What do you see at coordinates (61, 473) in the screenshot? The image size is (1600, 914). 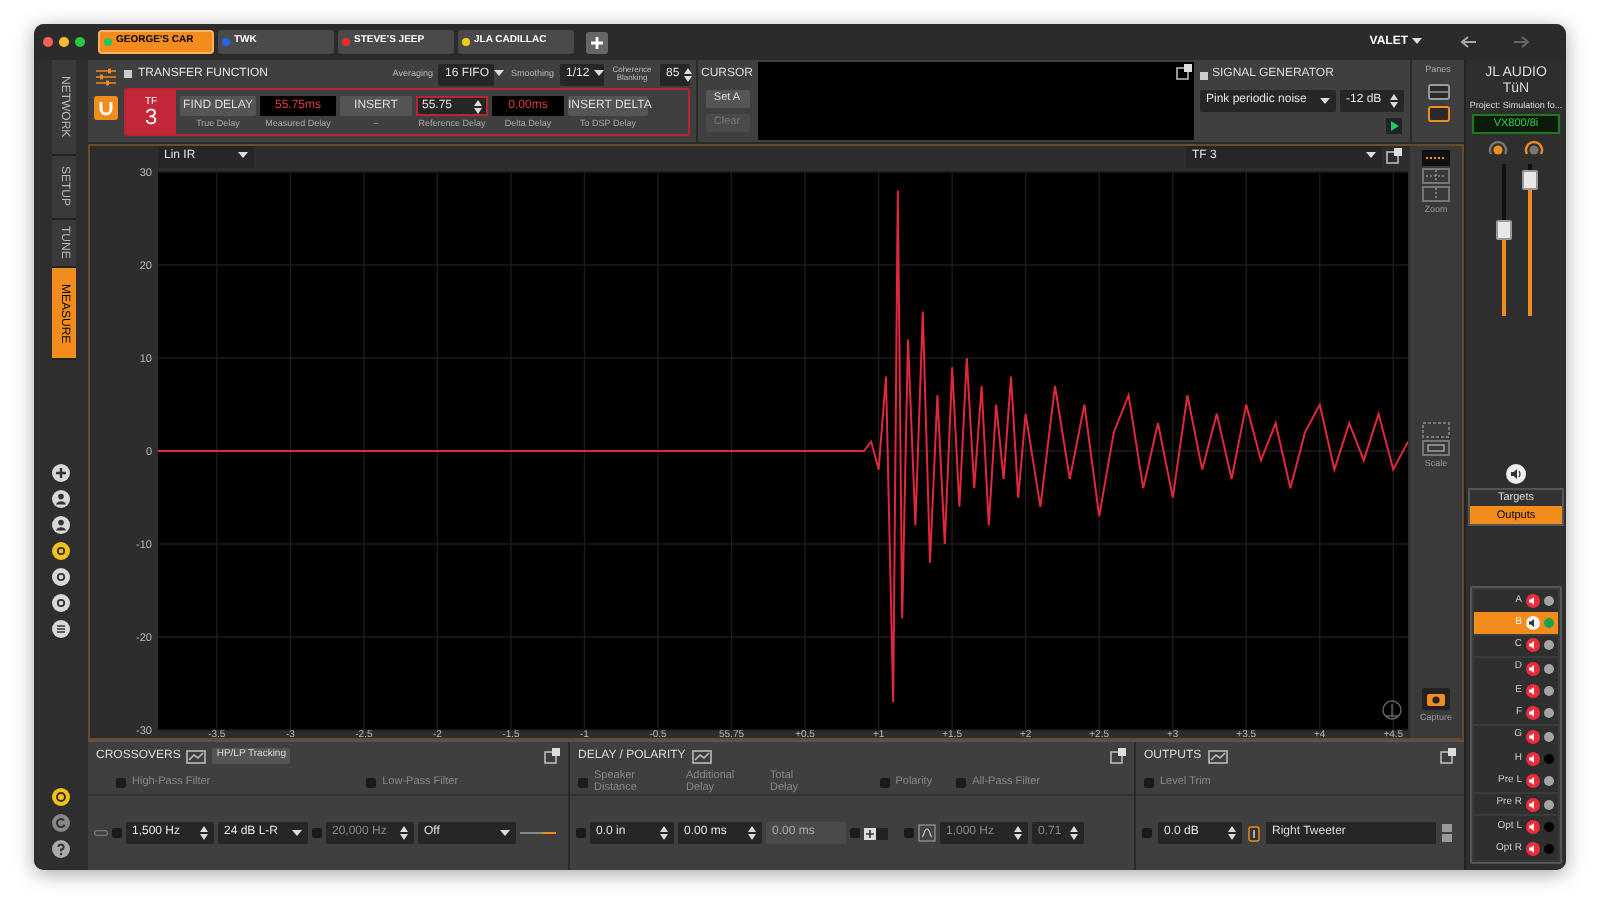 I see `add-icon` at bounding box center [61, 473].